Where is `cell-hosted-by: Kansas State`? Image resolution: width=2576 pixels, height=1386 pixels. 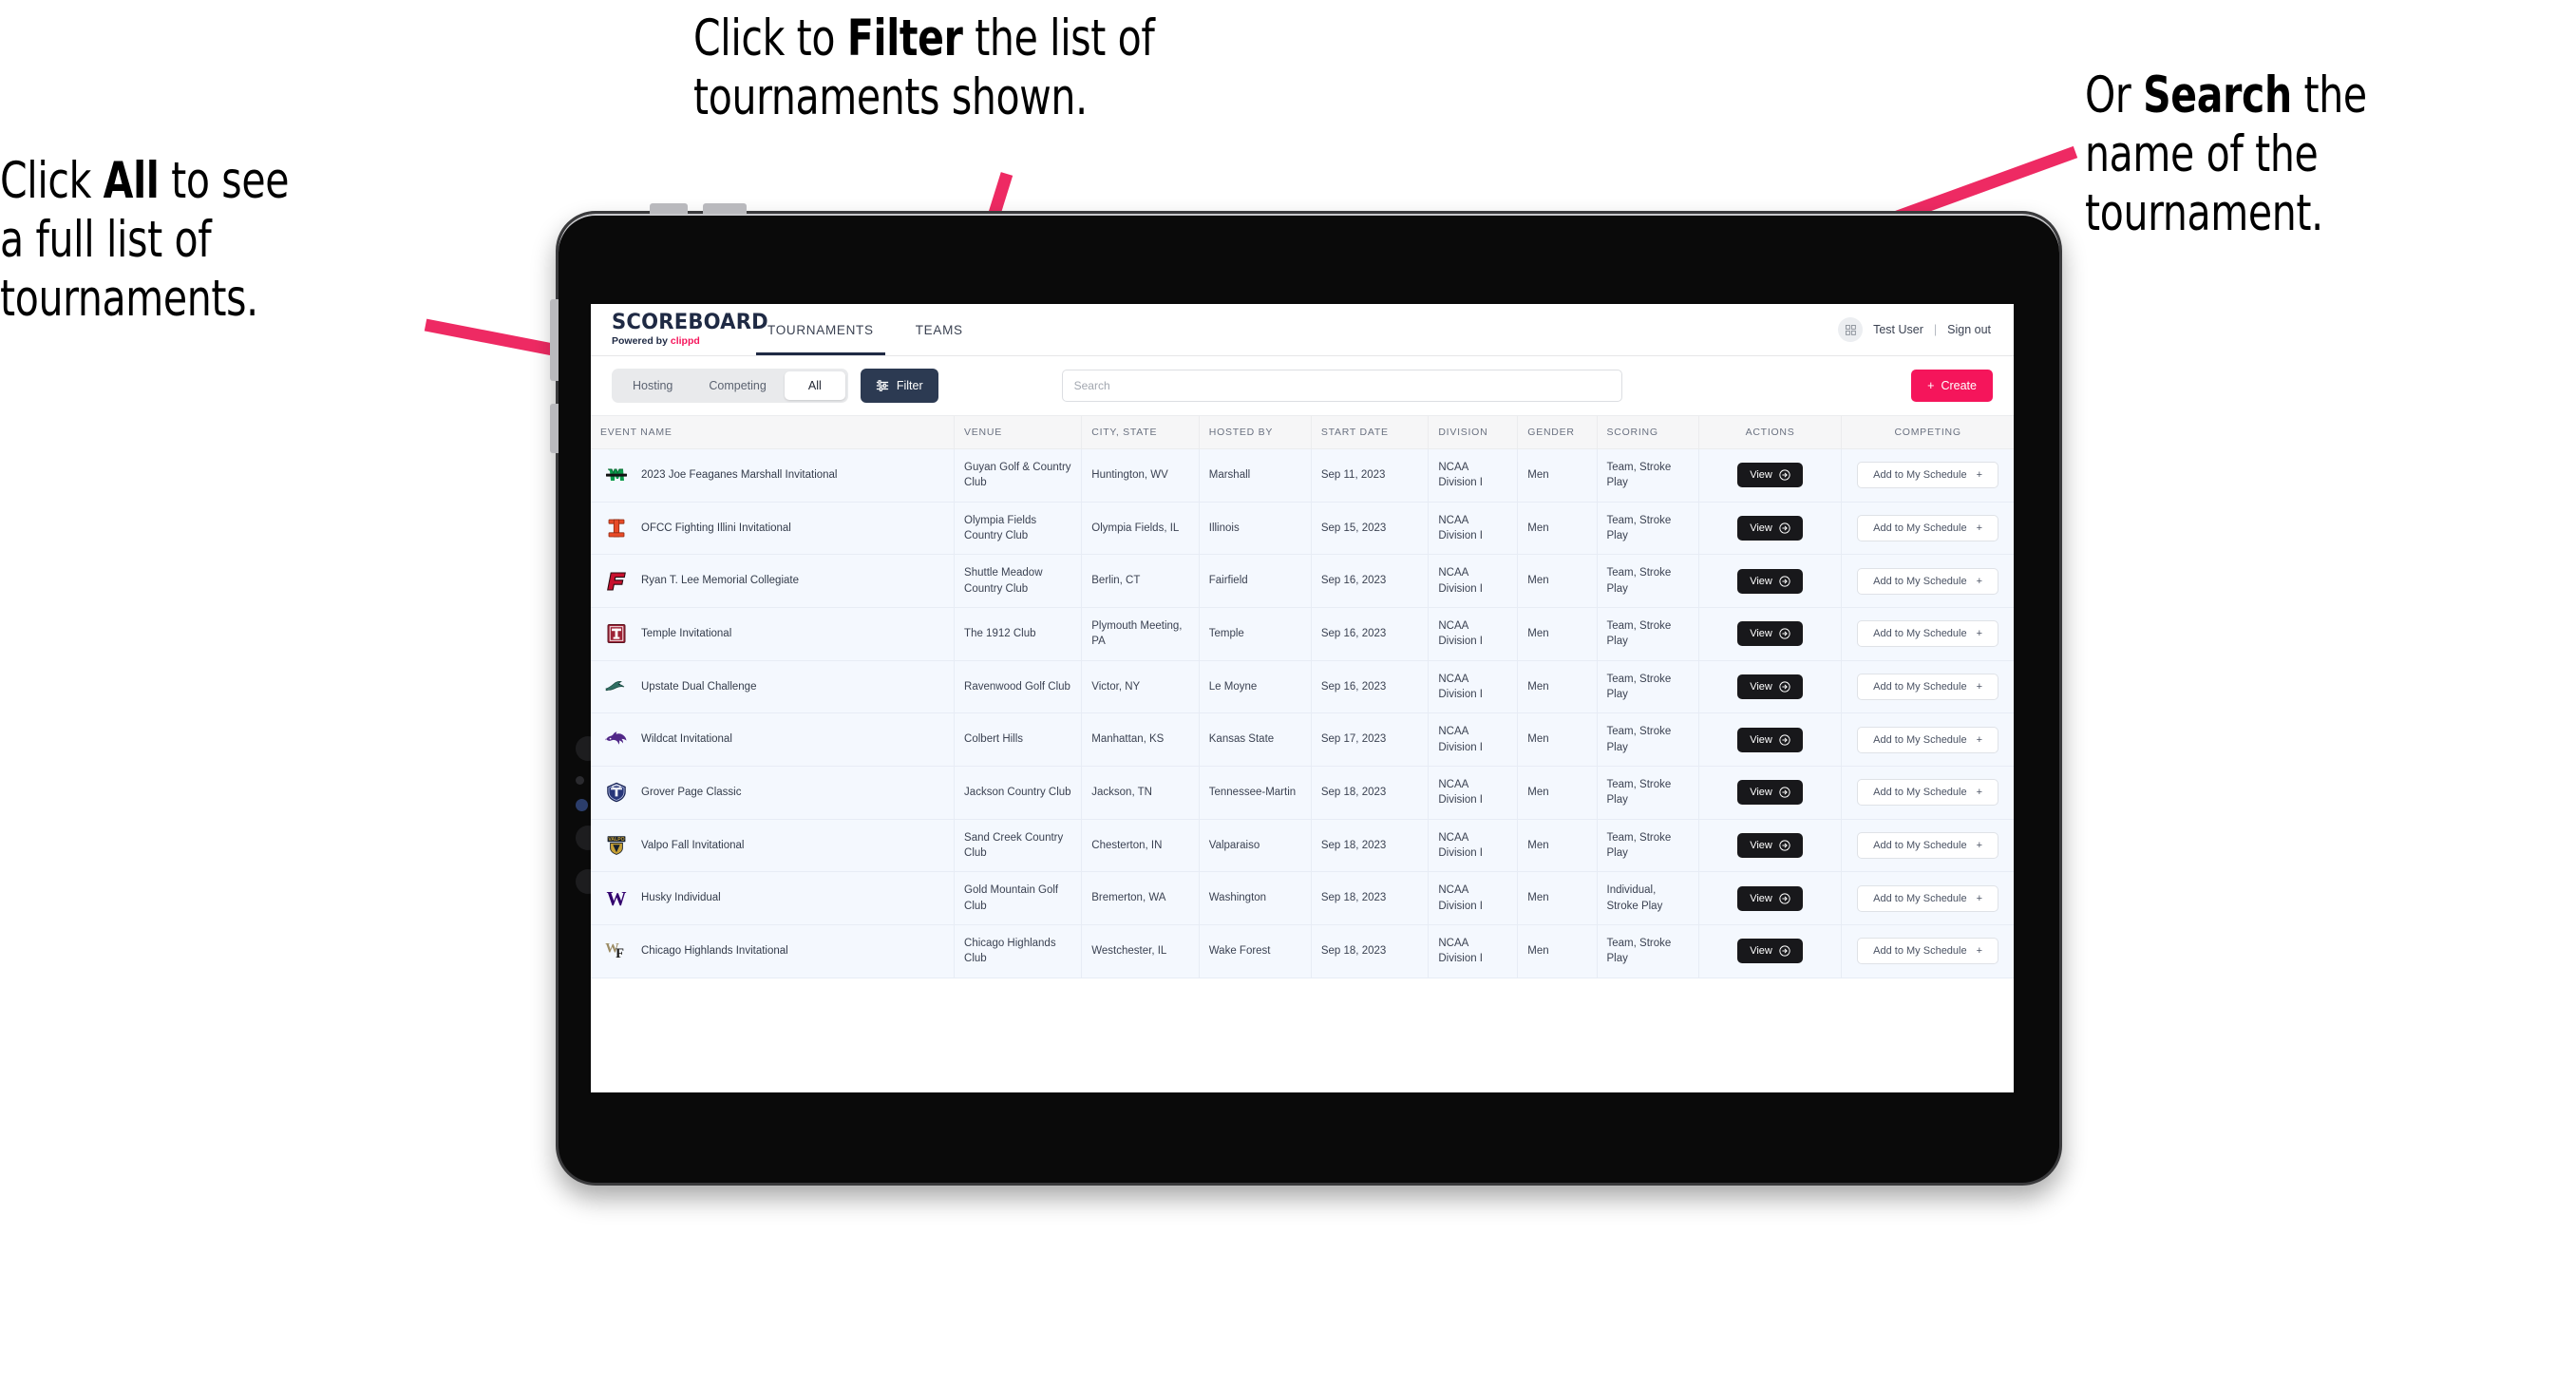 cell-hosted-by: Kansas State is located at coordinates (1255, 739).